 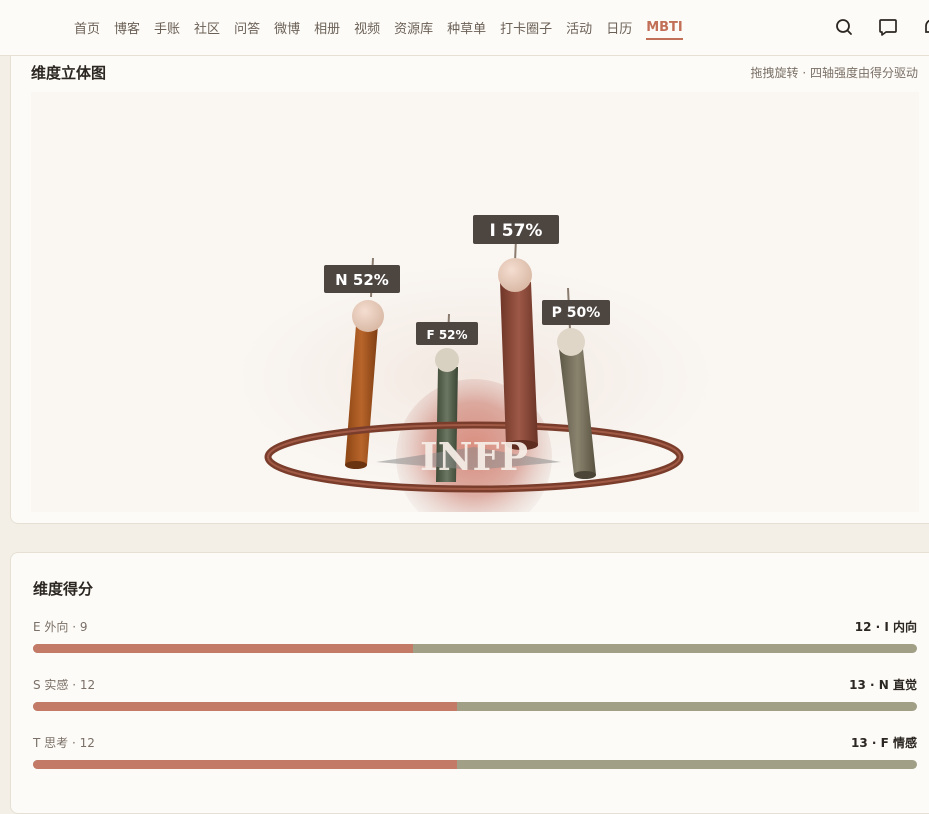 What do you see at coordinates (884, 743) in the screenshot?
I see `score-right-label: 13 · F 情感` at bounding box center [884, 743].